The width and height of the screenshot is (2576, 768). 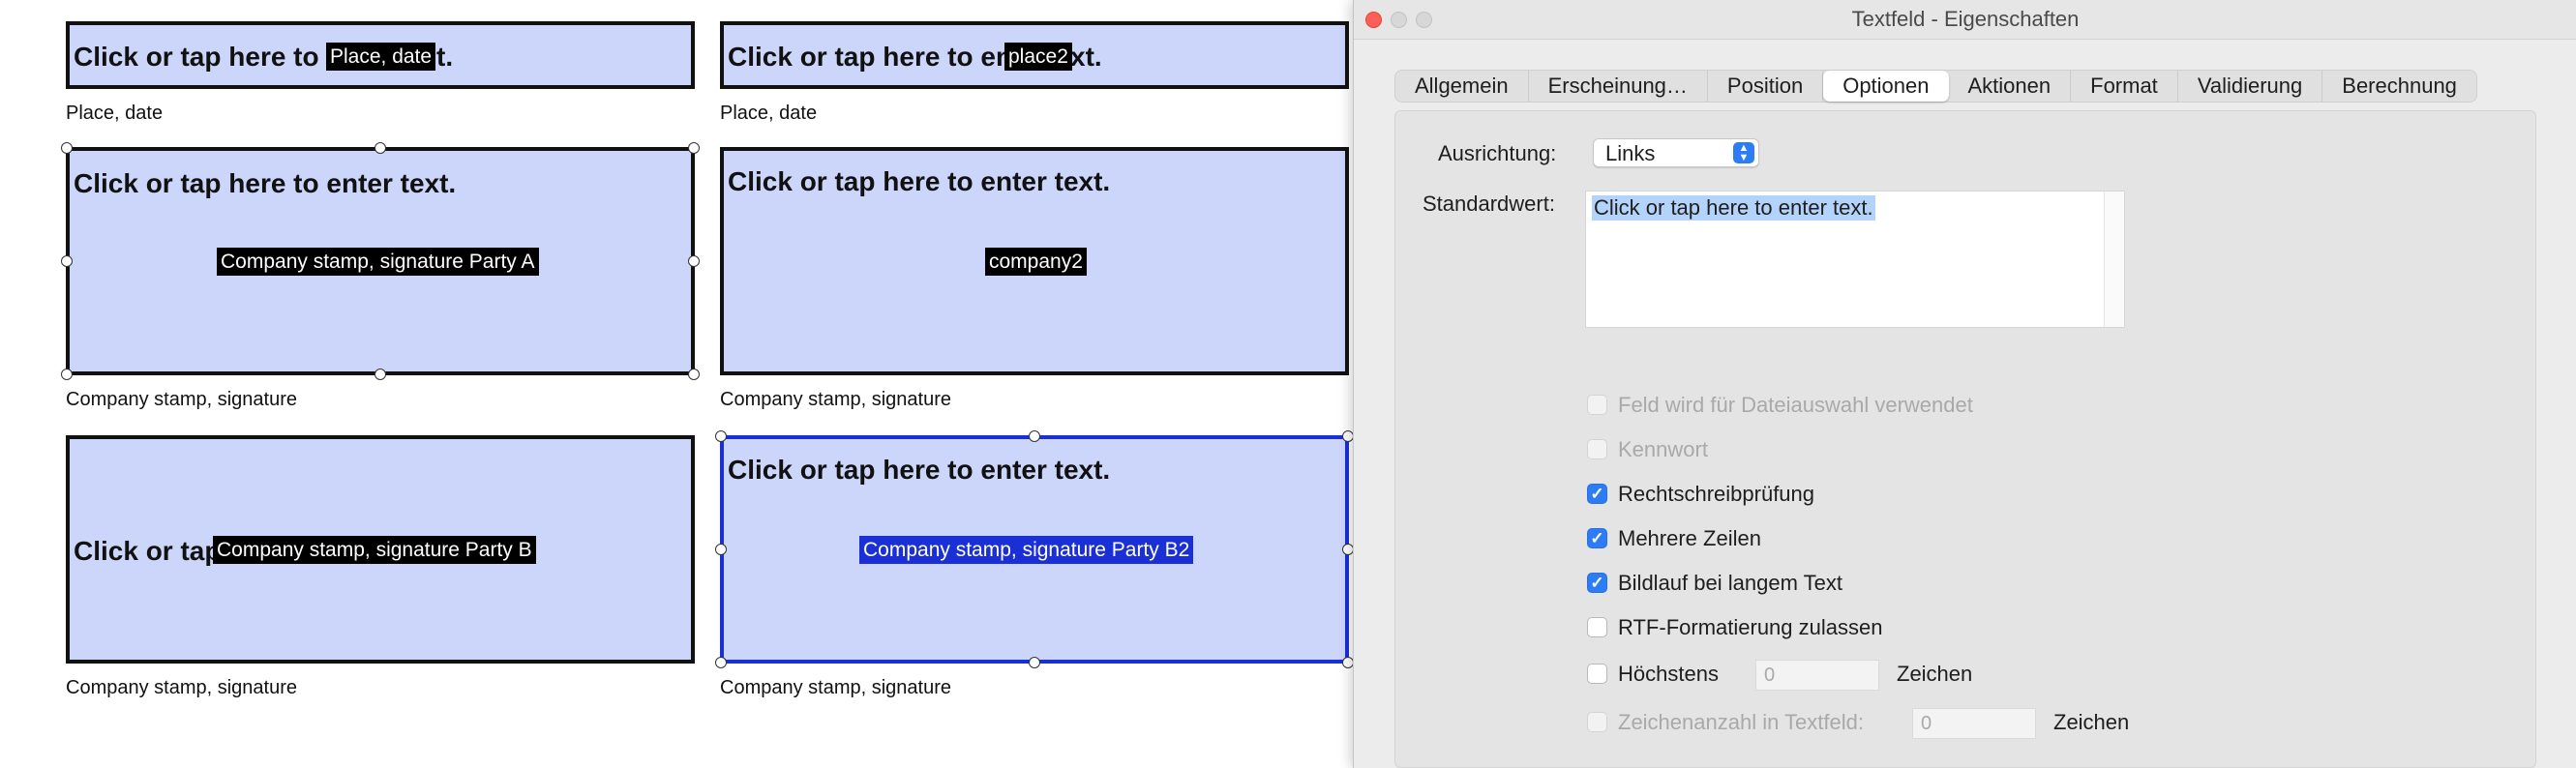 What do you see at coordinates (1730, 583) in the screenshot?
I see `scroll-long-text-label: Bildlauf bei langem Text` at bounding box center [1730, 583].